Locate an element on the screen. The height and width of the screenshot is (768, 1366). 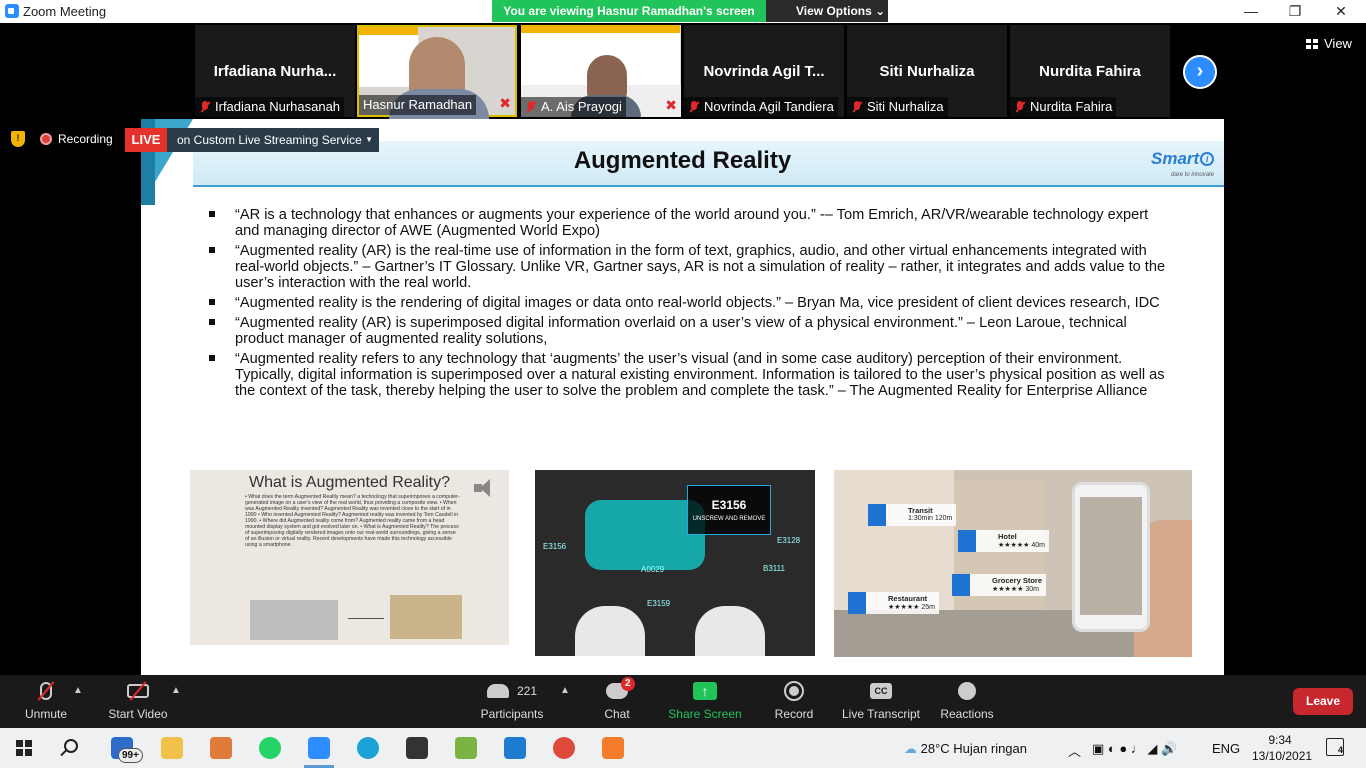
recording-indicator: Recording is located at coordinates (76, 139).